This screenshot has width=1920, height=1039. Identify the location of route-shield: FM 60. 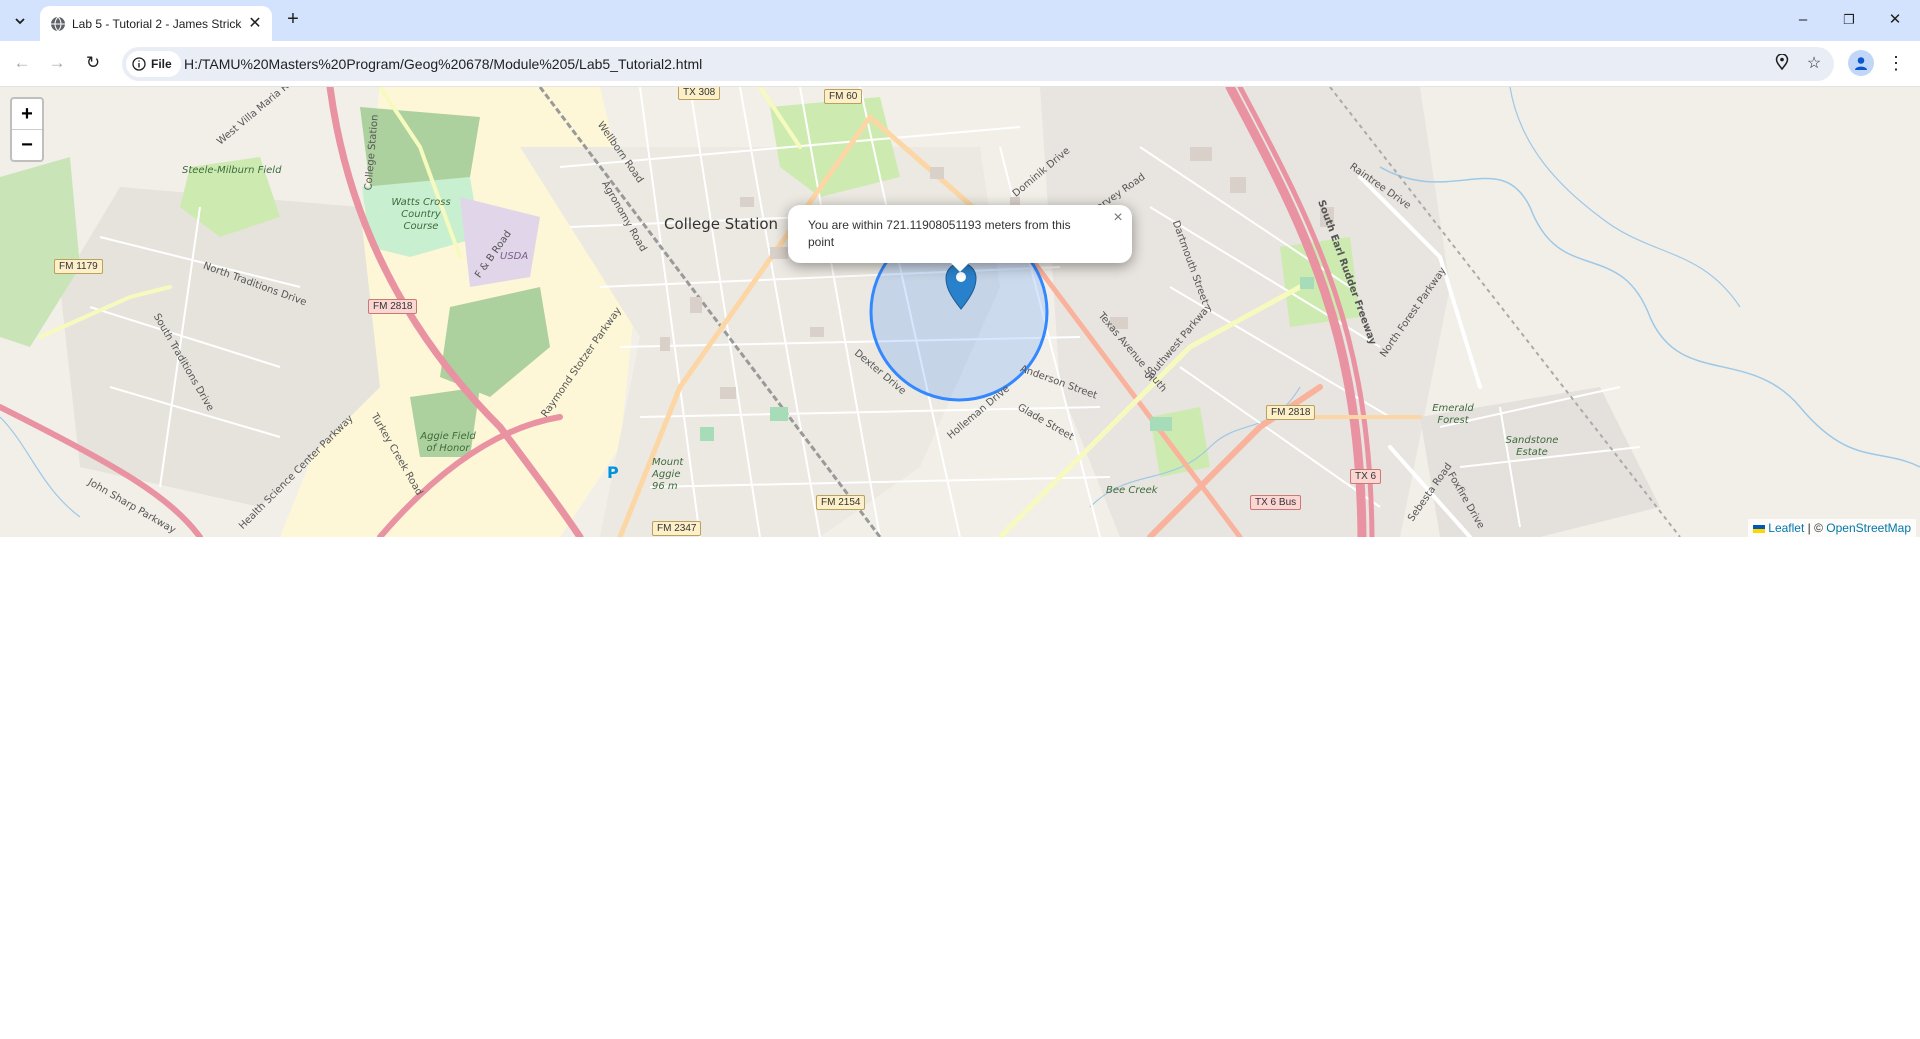
(843, 96).